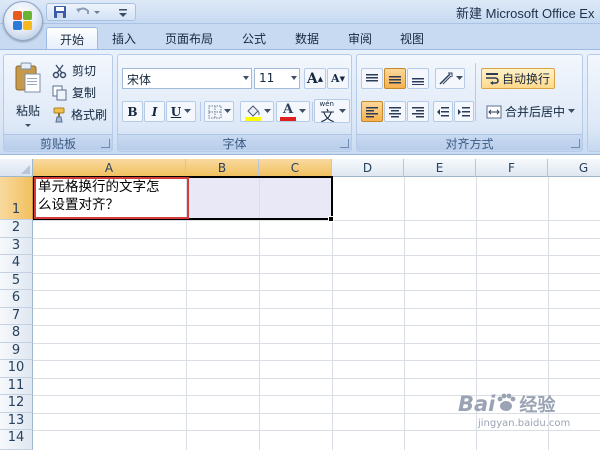 The width and height of the screenshot is (600, 450). I want to click on clipboard-group-label: 剪贴板, so click(58, 142).